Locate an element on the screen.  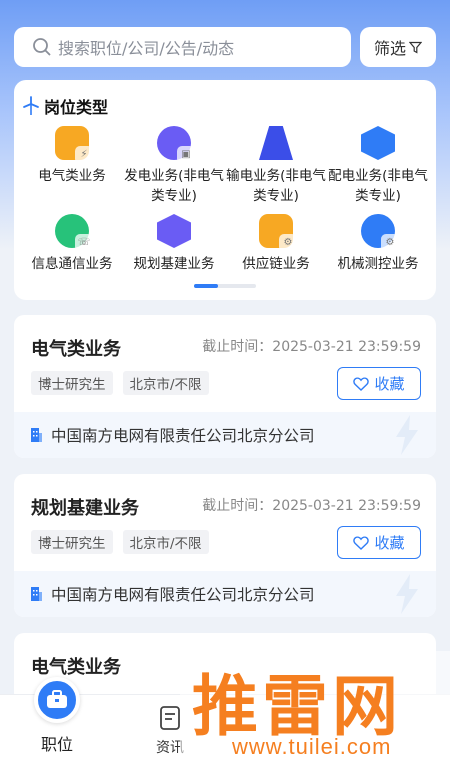
category-item-generation: ▣ 发电业务(非电气类专业) is located at coordinates (174, 166).